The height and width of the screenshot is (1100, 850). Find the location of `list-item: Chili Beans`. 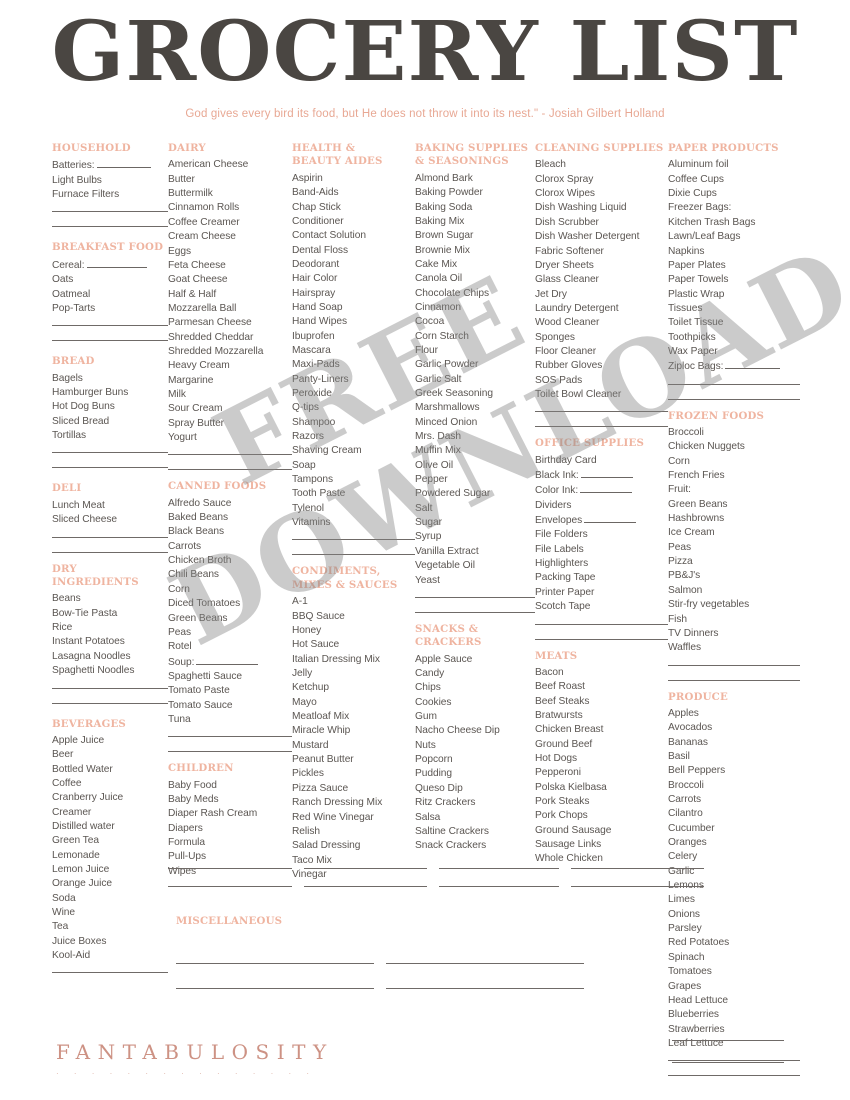

list-item: Chili Beans is located at coordinates (230, 575).